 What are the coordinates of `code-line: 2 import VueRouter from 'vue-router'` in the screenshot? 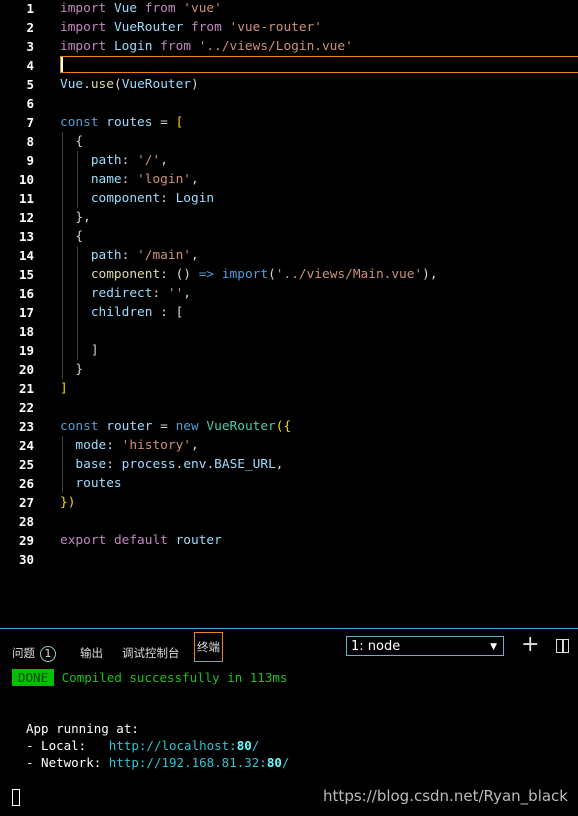 It's located at (289, 27).